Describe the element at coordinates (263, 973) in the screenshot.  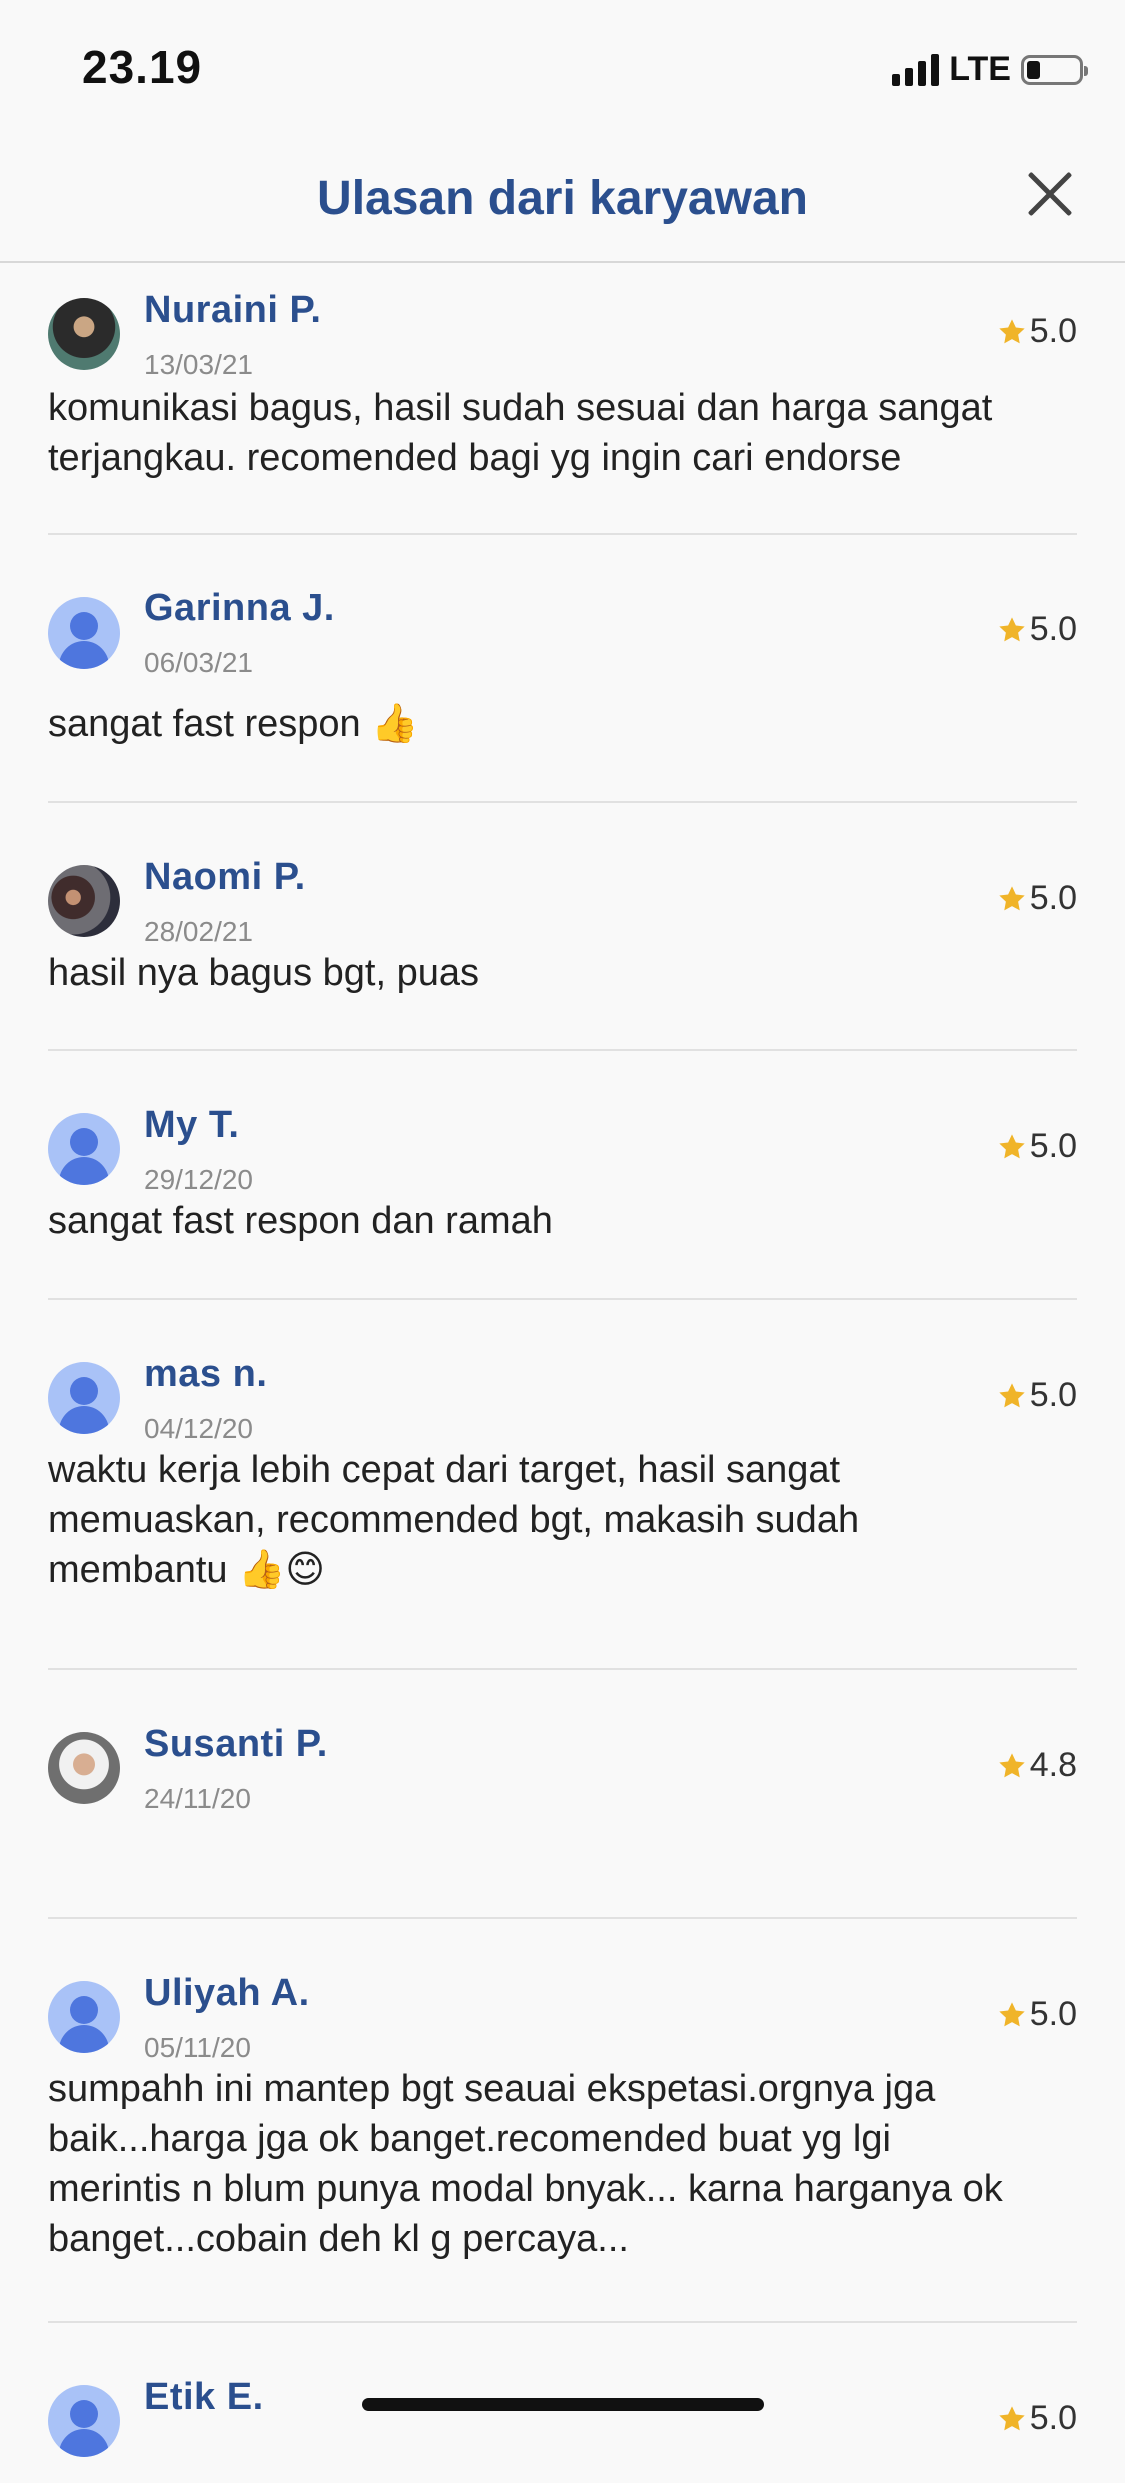
I see `review-text: hasil nya bagus bgt, puas` at that location.